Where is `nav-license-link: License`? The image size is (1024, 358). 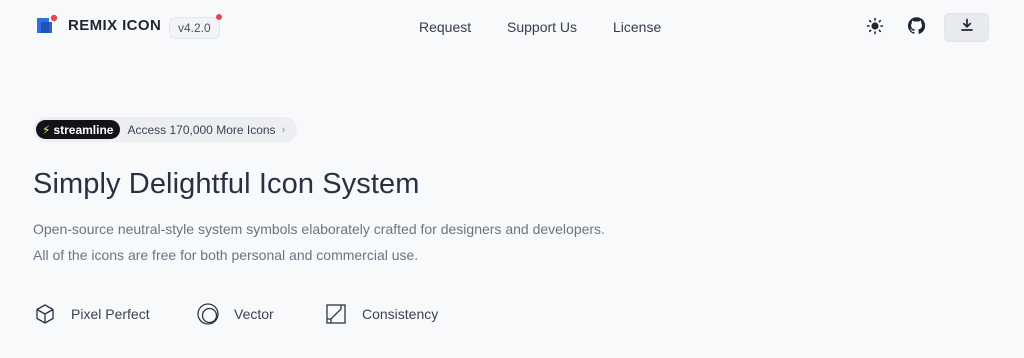
nav-license-link: License is located at coordinates (637, 27).